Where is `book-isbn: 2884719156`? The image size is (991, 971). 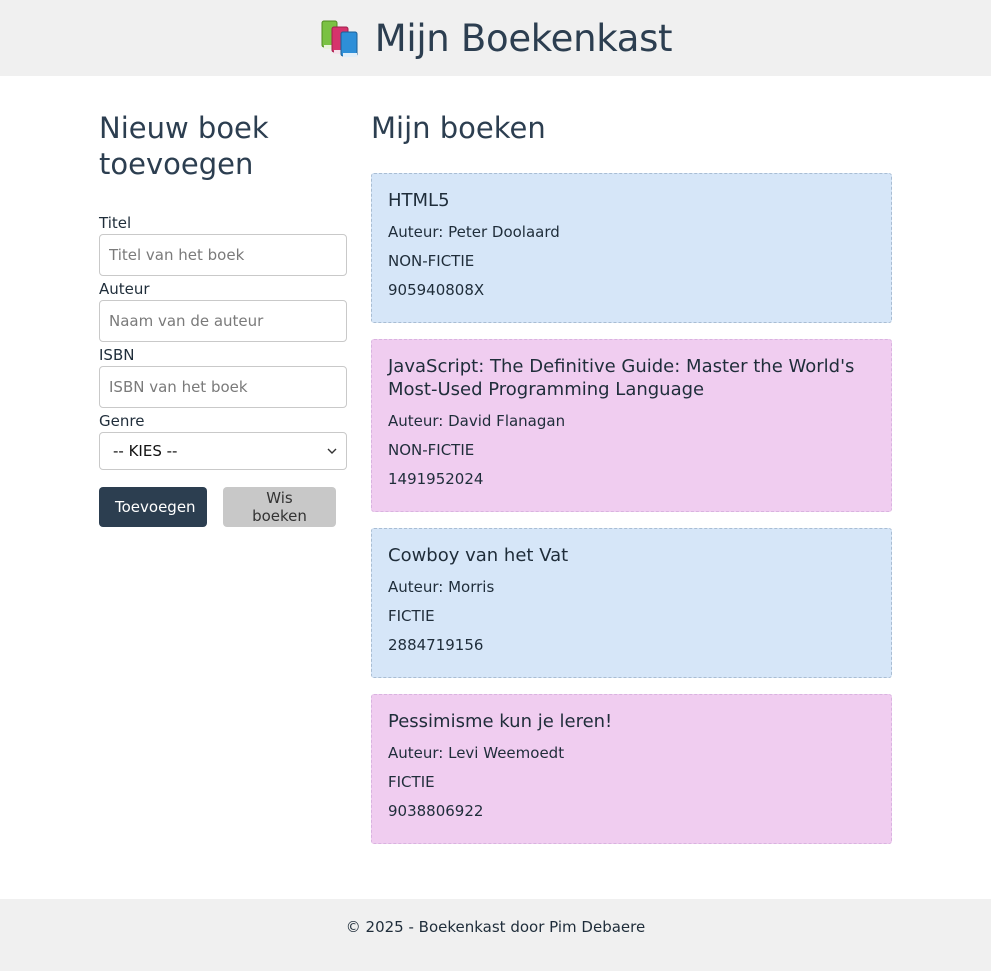 book-isbn: 2884719156 is located at coordinates (436, 645).